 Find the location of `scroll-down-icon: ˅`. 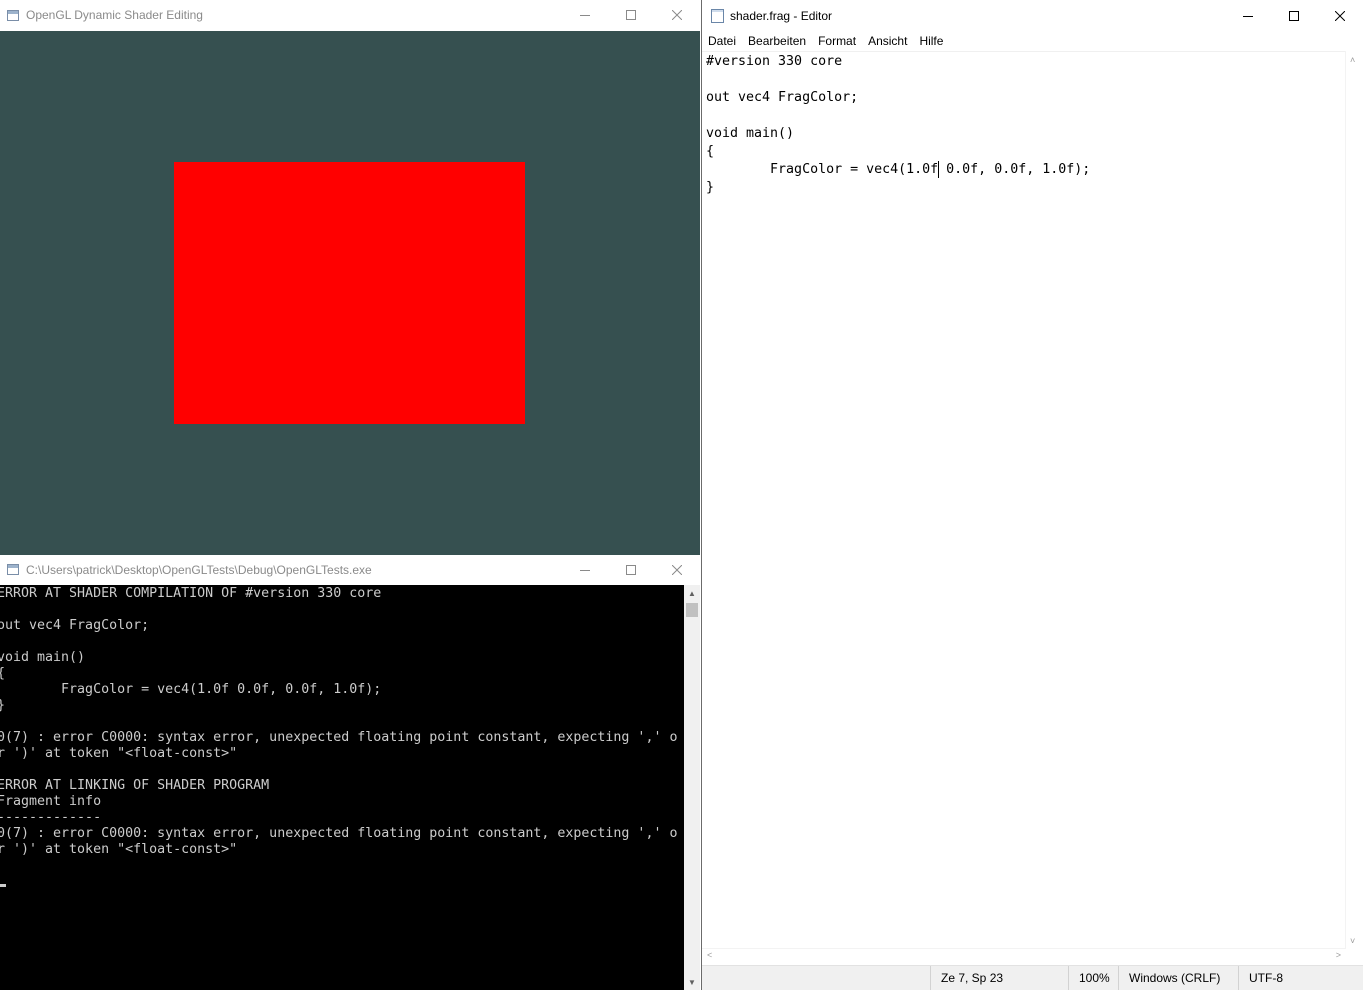

scroll-down-icon: ˅ is located at coordinates (1352, 941).